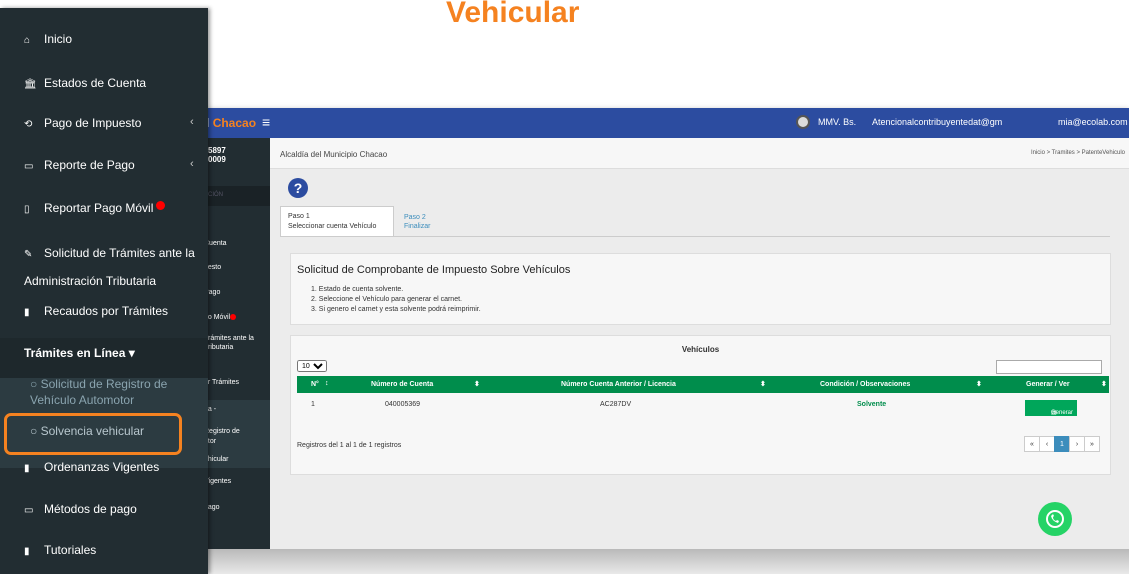 The image size is (1129, 574). What do you see at coordinates (1055, 519) in the screenshot?
I see `whatsapp-icon` at bounding box center [1055, 519].